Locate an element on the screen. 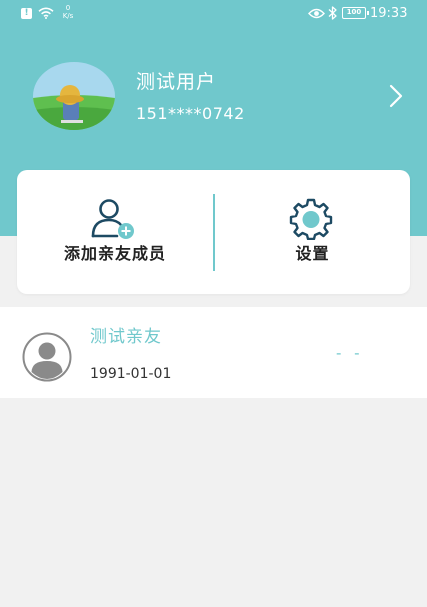 The image size is (427, 607). gear-icon is located at coordinates (311, 219).